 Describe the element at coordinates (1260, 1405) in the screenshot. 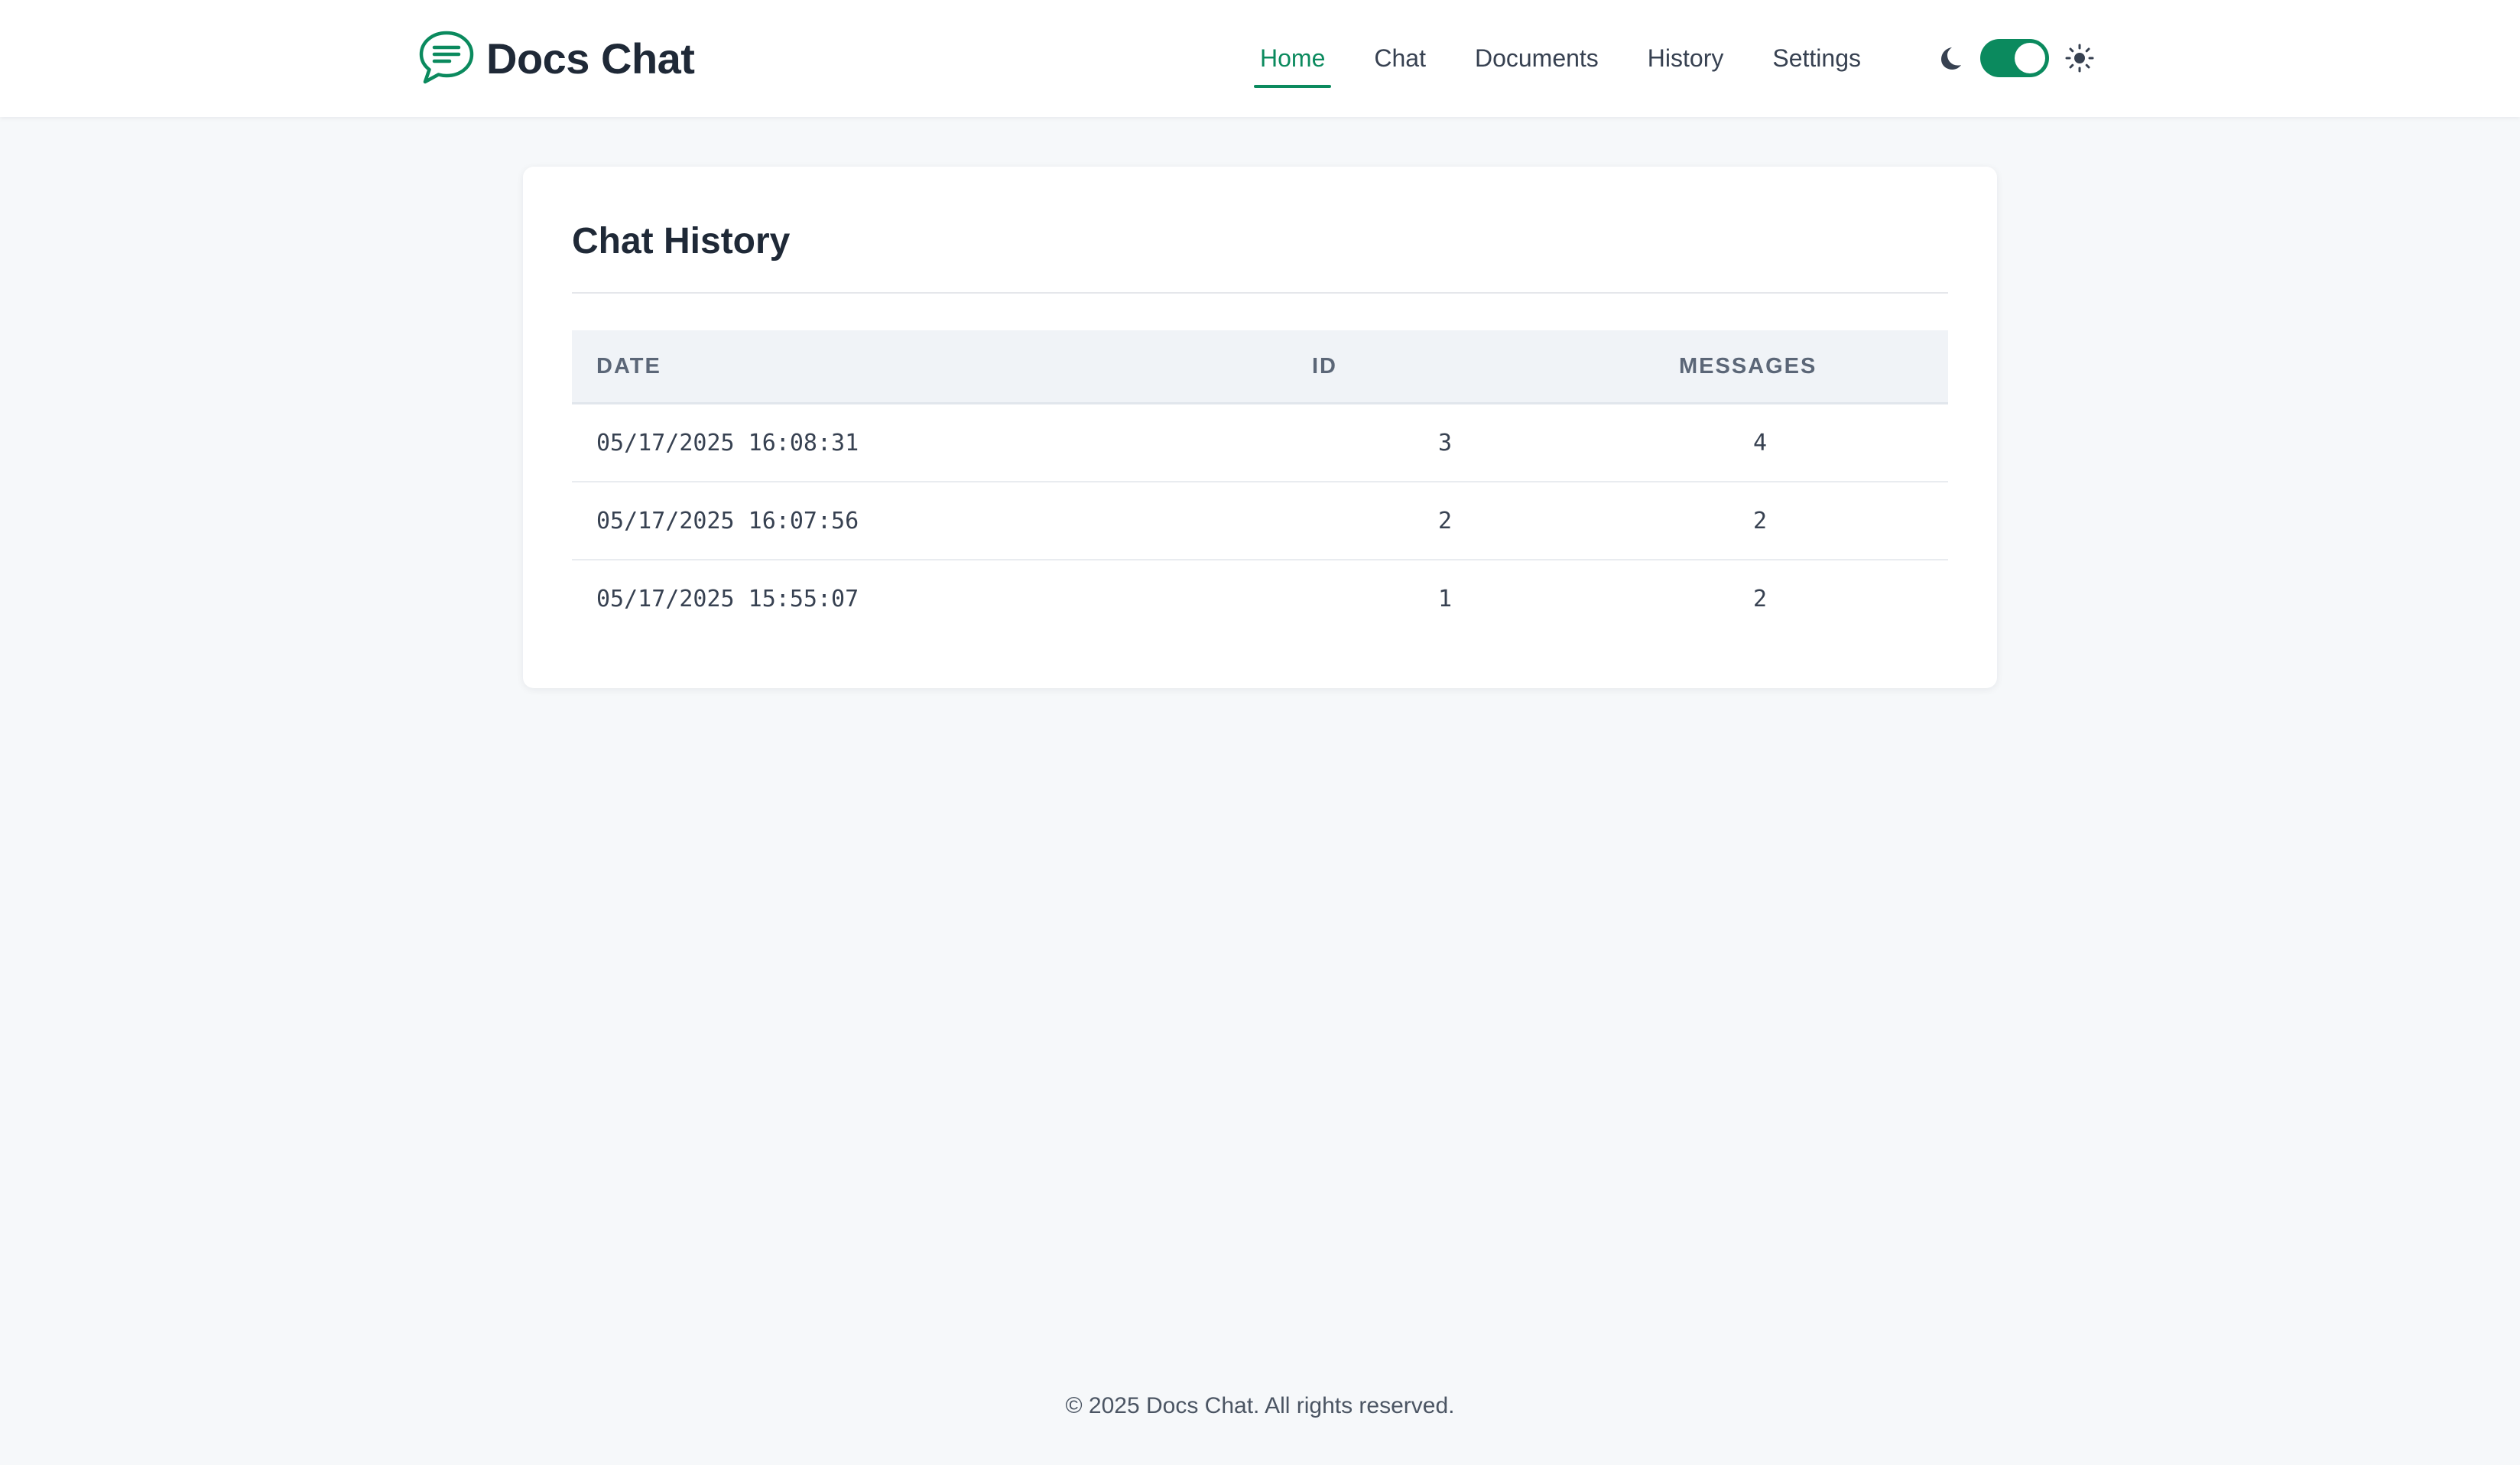

I see `footer-copyright: © 2025 Docs Chat. All rights reserved.` at that location.